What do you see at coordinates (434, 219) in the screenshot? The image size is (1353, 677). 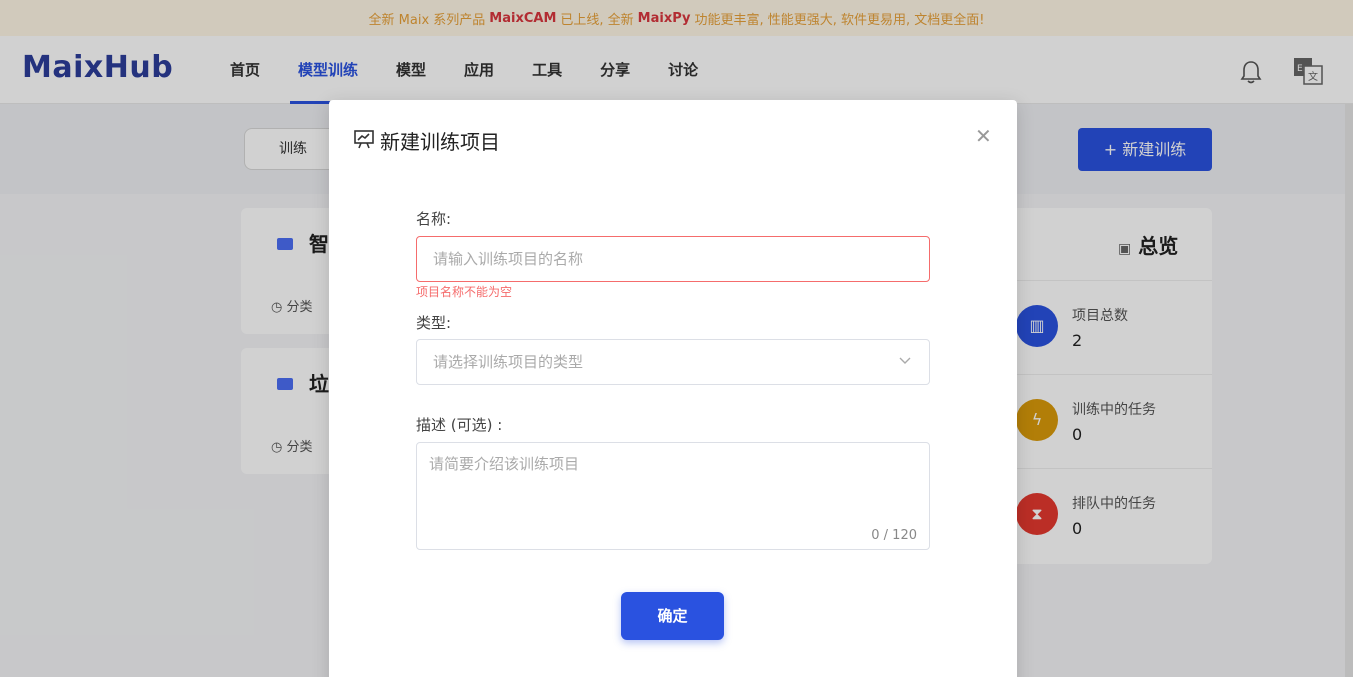 I see `name-label: 名称:` at bounding box center [434, 219].